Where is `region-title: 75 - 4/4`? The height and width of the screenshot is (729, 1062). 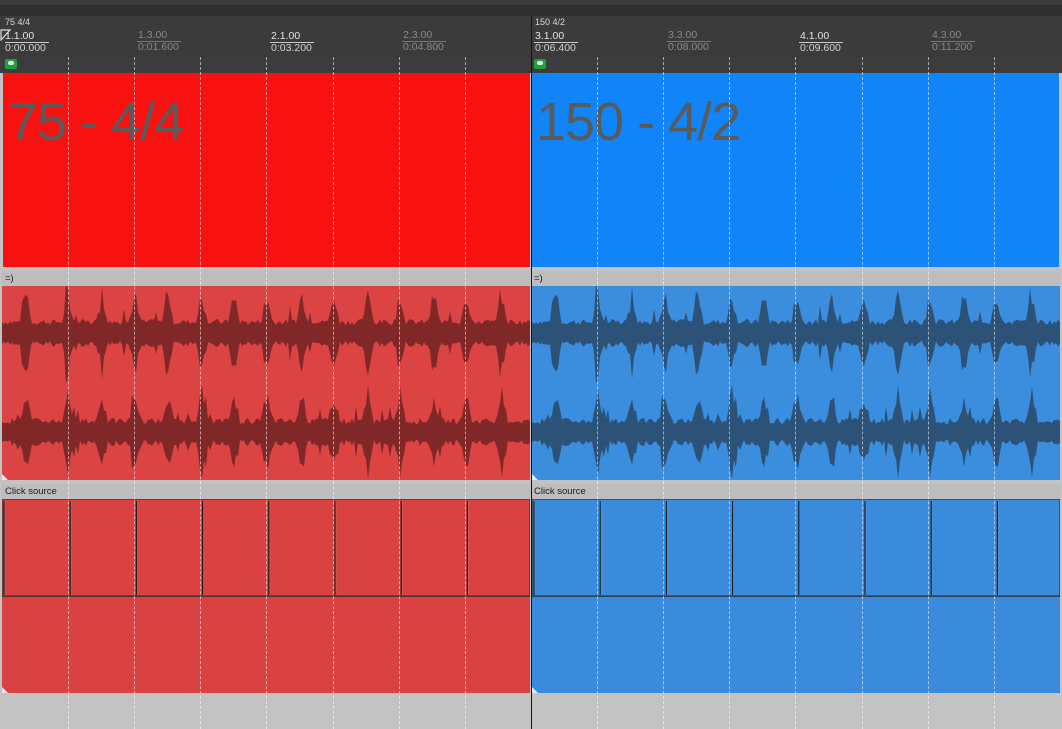 region-title: 75 - 4/4 is located at coordinates (96, 122).